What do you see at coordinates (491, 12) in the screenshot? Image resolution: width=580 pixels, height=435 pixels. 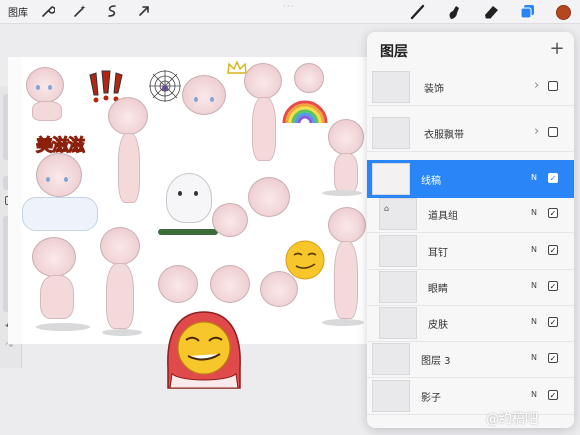 I see `eraser-icon` at bounding box center [491, 12].